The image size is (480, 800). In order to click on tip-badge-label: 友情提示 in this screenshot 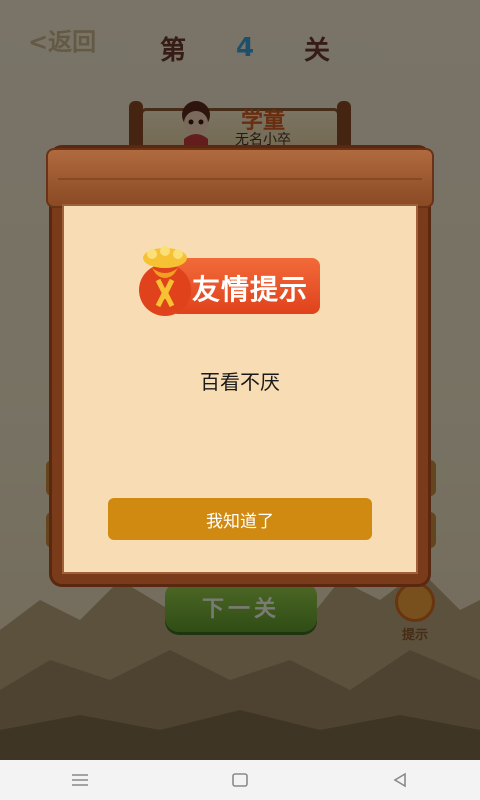, I will do `click(250, 289)`.